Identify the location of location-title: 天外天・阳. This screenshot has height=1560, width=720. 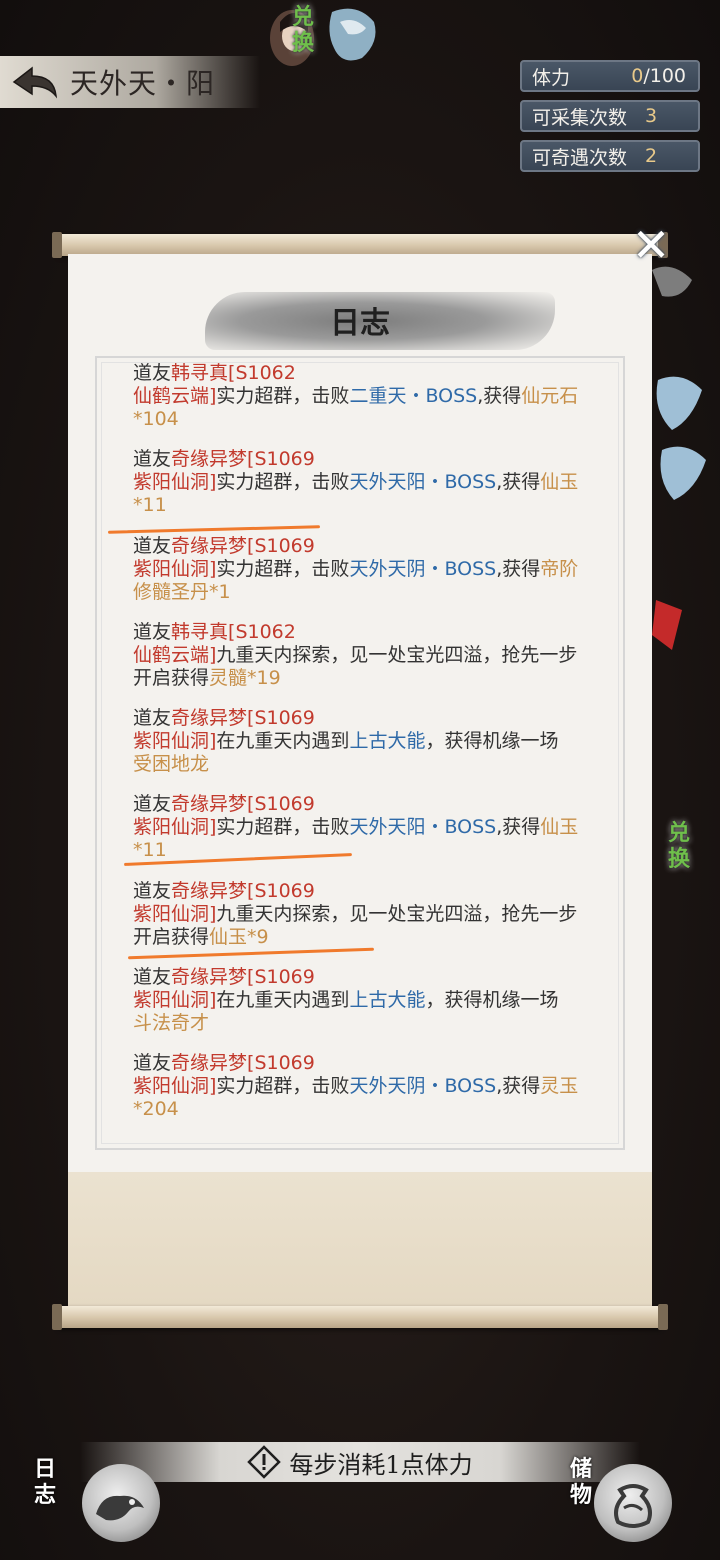
(143, 83).